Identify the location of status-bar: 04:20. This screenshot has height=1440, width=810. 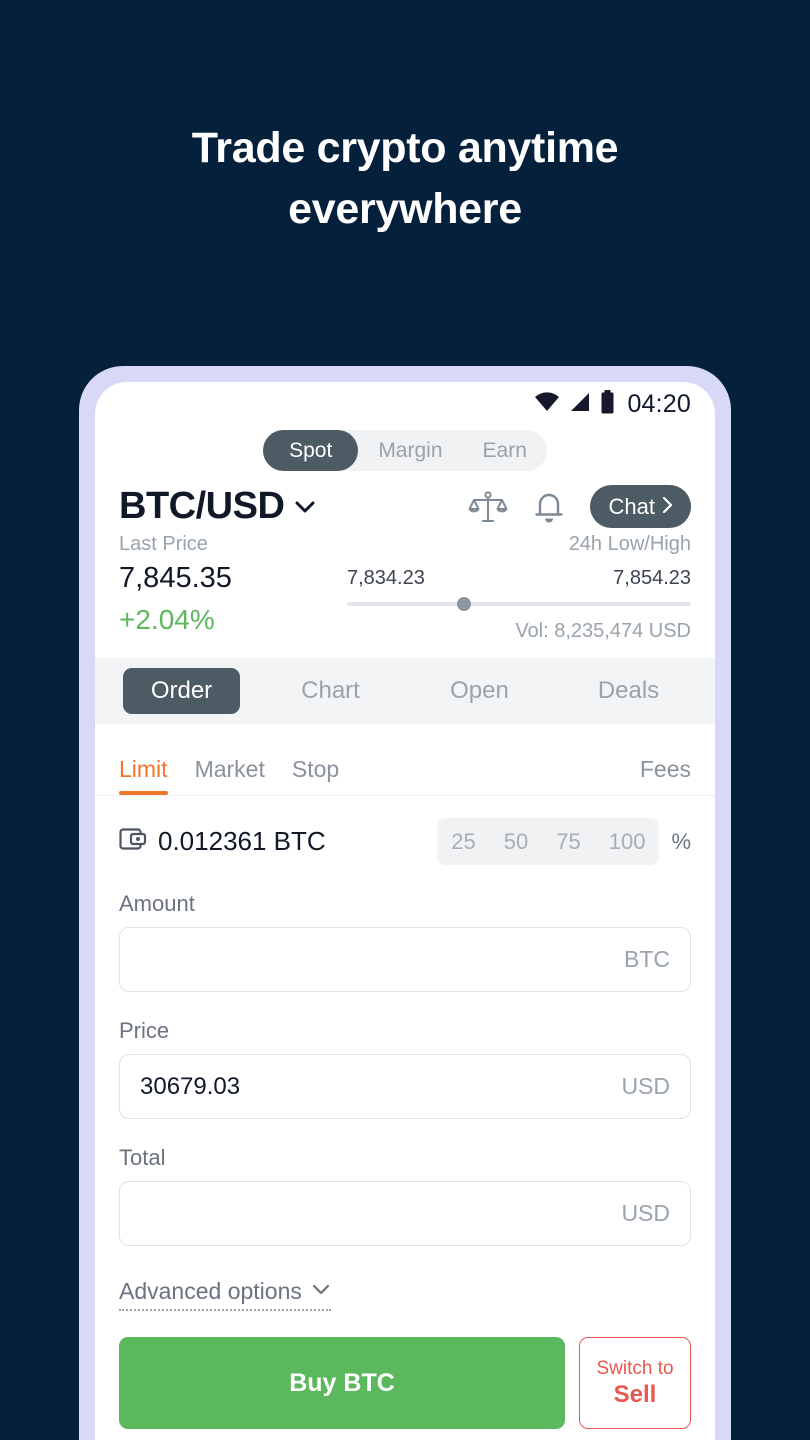
(405, 404).